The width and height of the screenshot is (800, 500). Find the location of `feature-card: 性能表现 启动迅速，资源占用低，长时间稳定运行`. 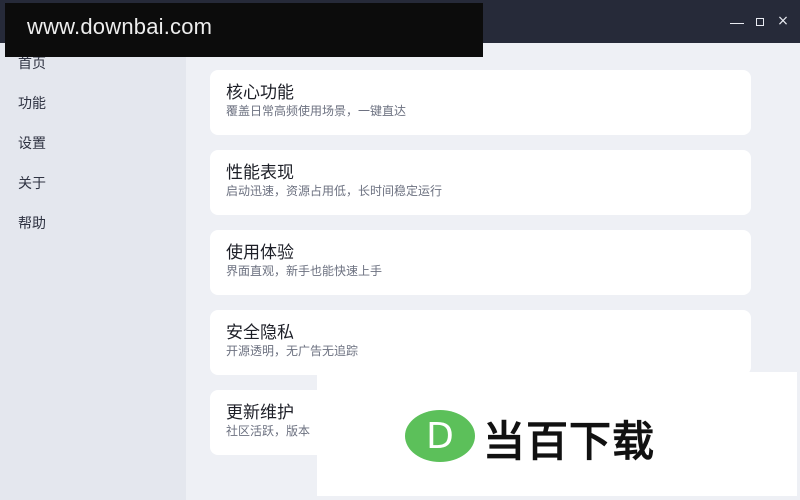

feature-card: 性能表现 启动迅速，资源占用低，长时间稳定运行 is located at coordinates (480, 182).